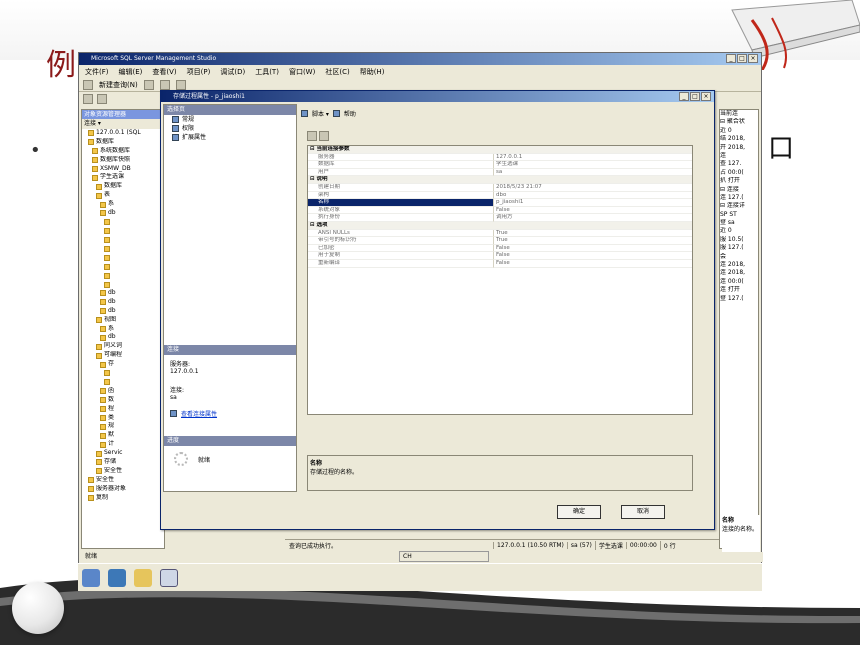  Describe the element at coordinates (123, 364) in the screenshot. I see `tree-item: 存` at that location.